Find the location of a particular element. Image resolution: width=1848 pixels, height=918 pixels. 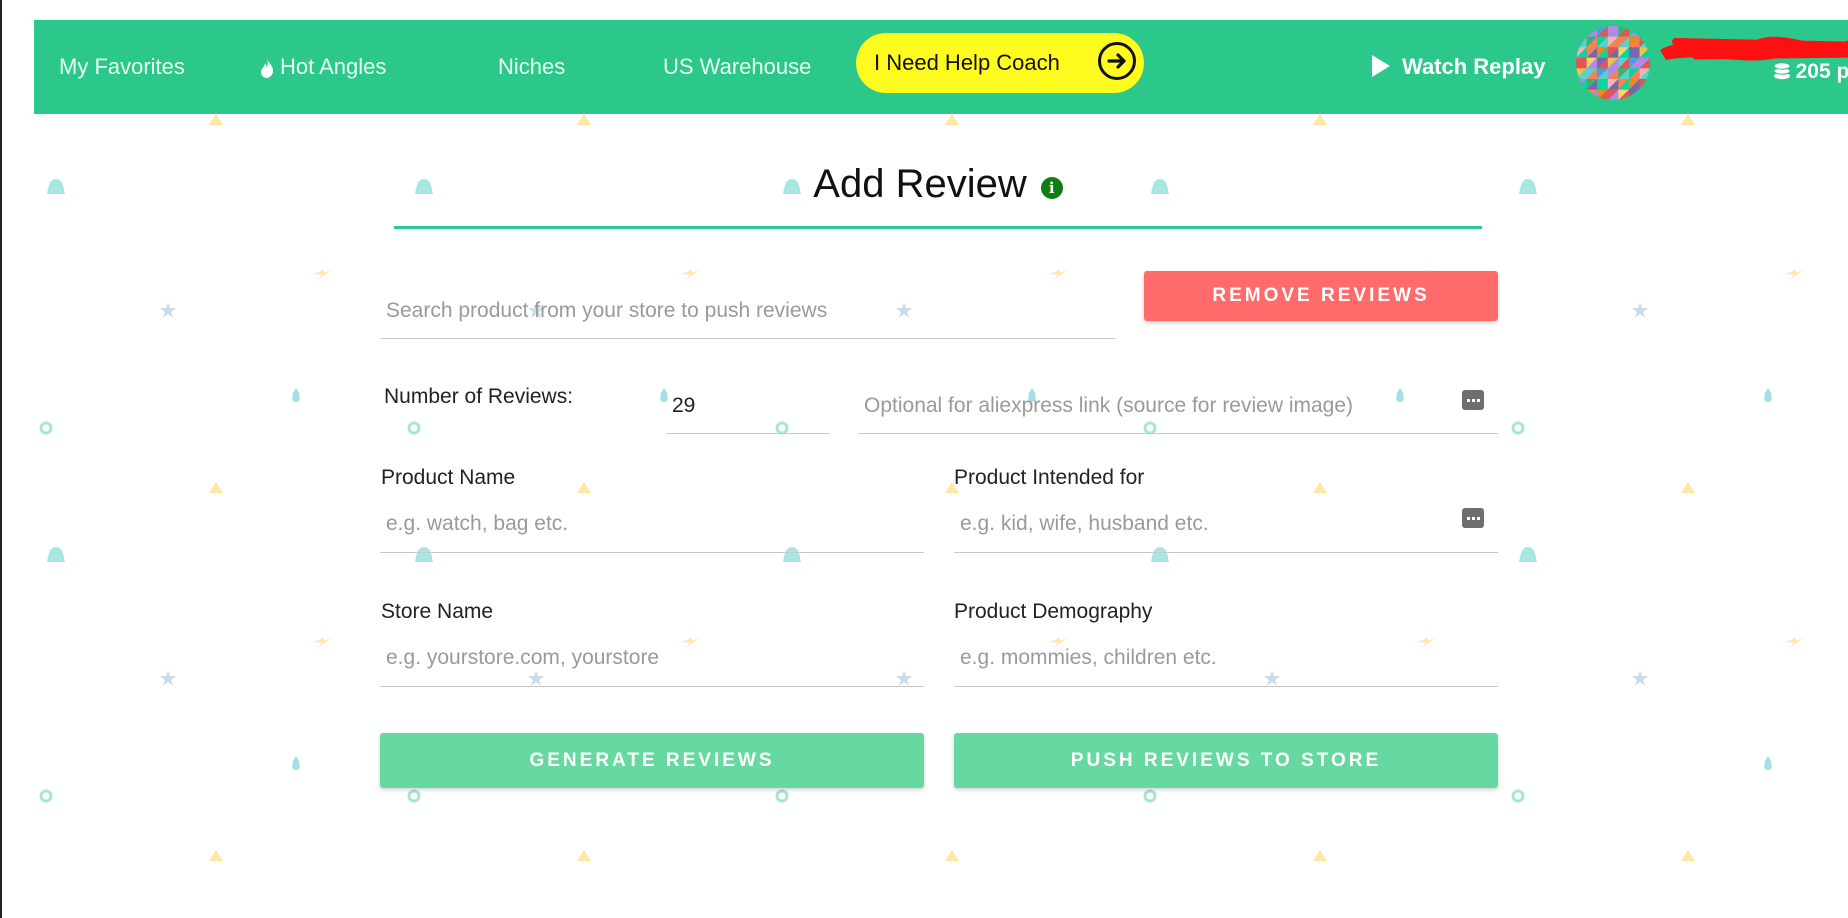

help-coach-button: I Need Help Coach is located at coordinates (1000, 63).